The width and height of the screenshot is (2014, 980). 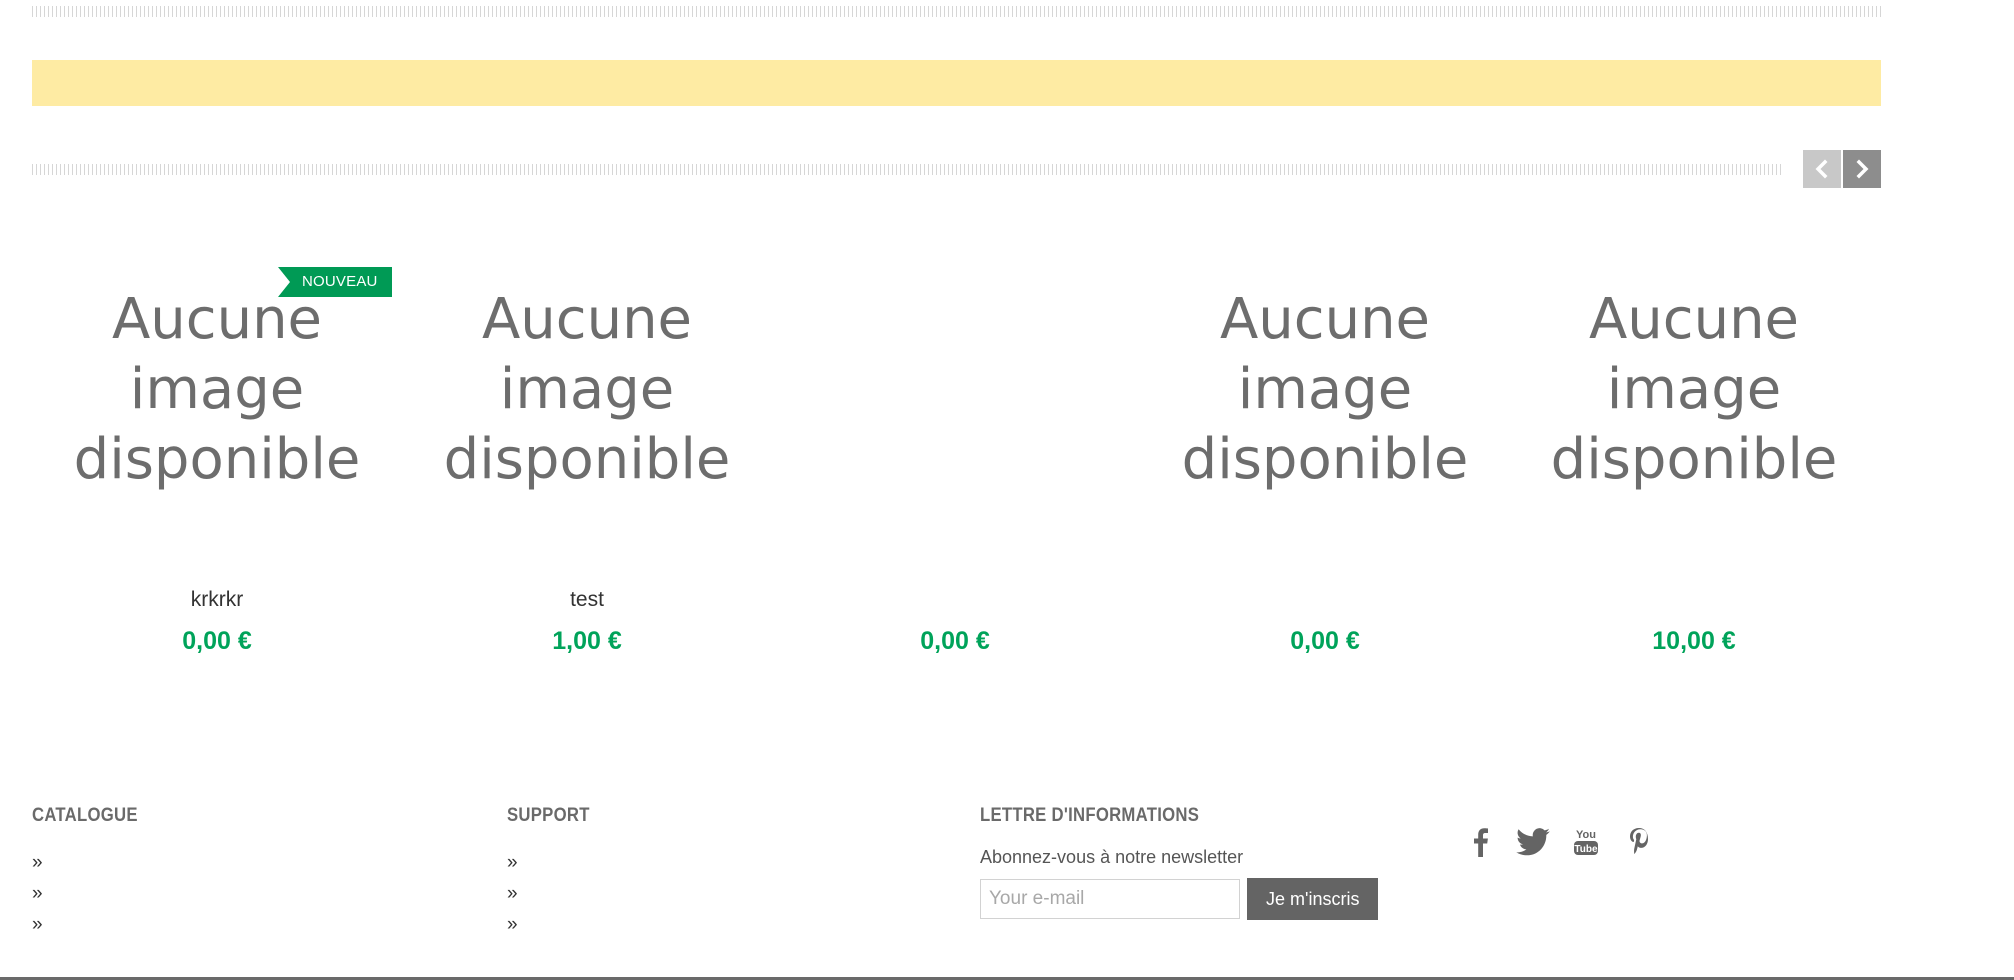 I want to click on newsletter-description: Abonnez-vous à notre newsletter, so click(x=1112, y=857).